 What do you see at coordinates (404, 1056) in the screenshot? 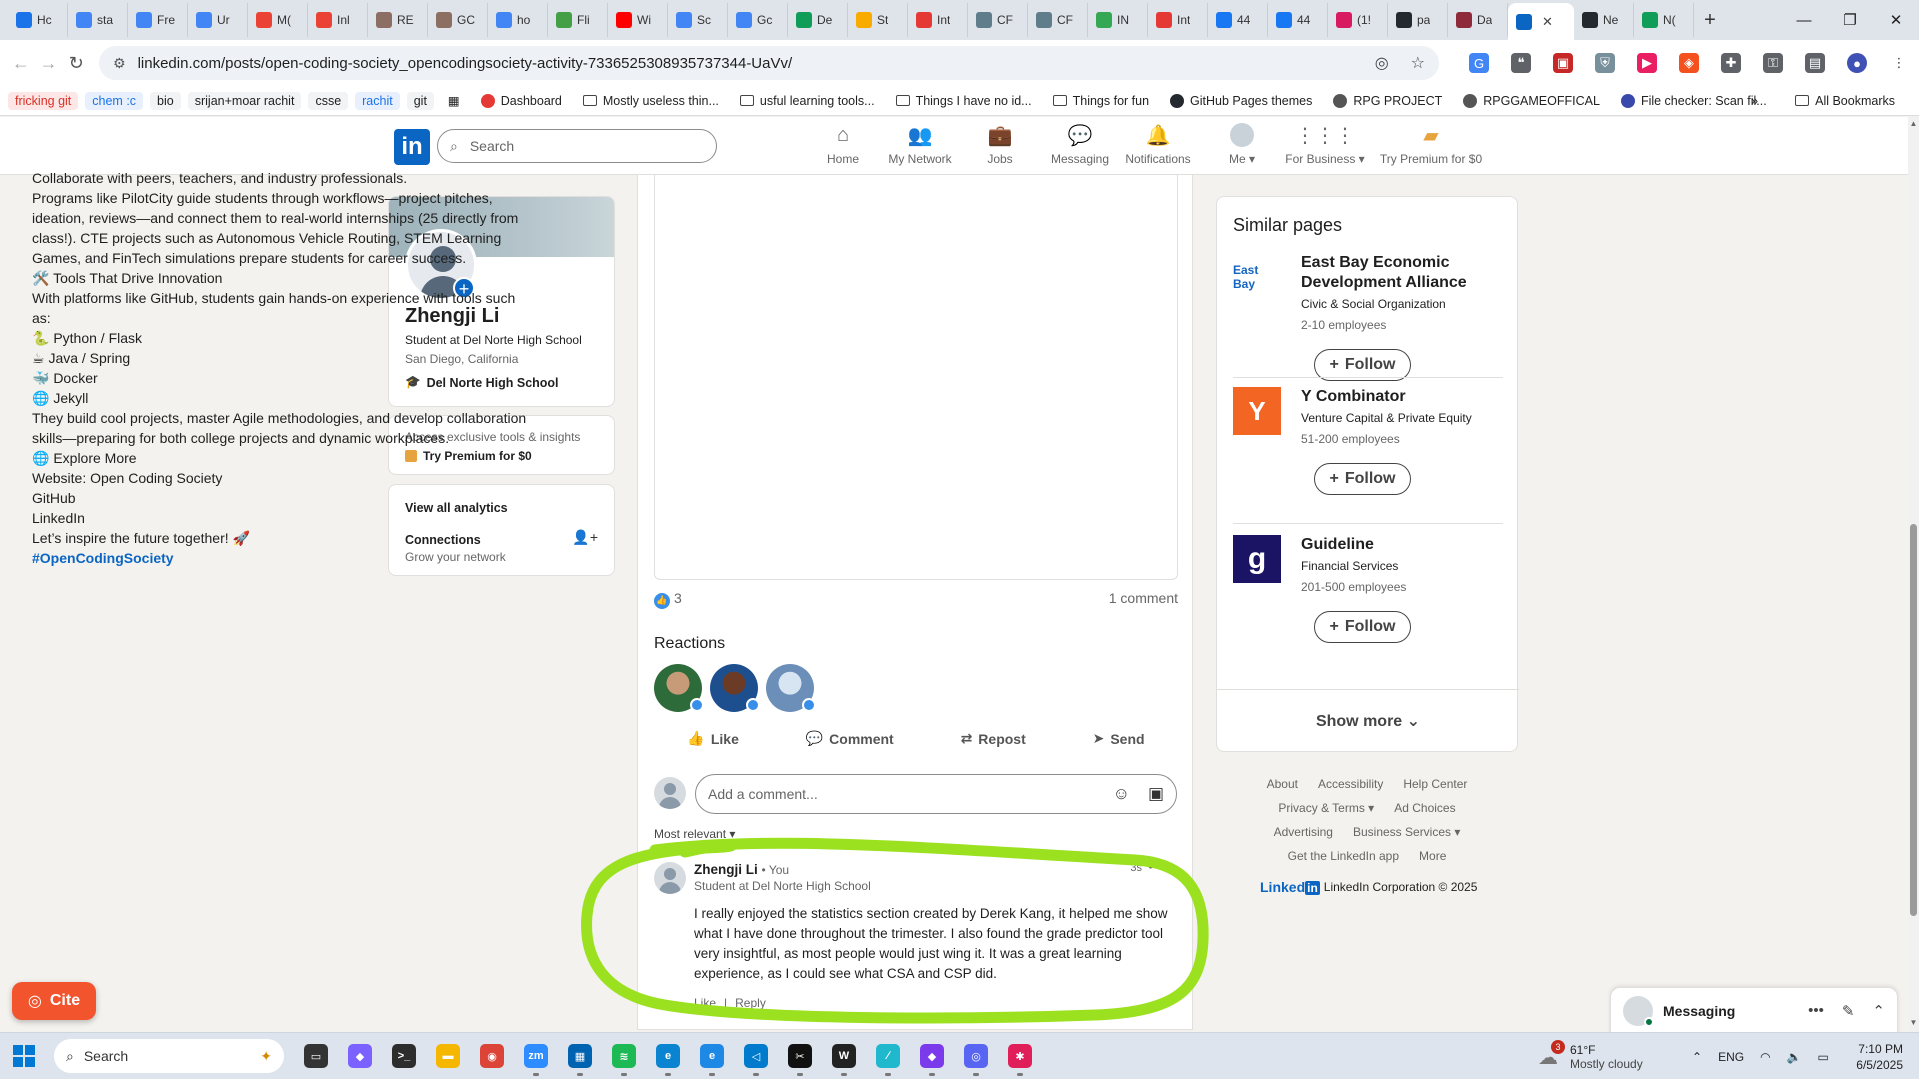
I see `terminal-taskbar-button: >_` at bounding box center [404, 1056].